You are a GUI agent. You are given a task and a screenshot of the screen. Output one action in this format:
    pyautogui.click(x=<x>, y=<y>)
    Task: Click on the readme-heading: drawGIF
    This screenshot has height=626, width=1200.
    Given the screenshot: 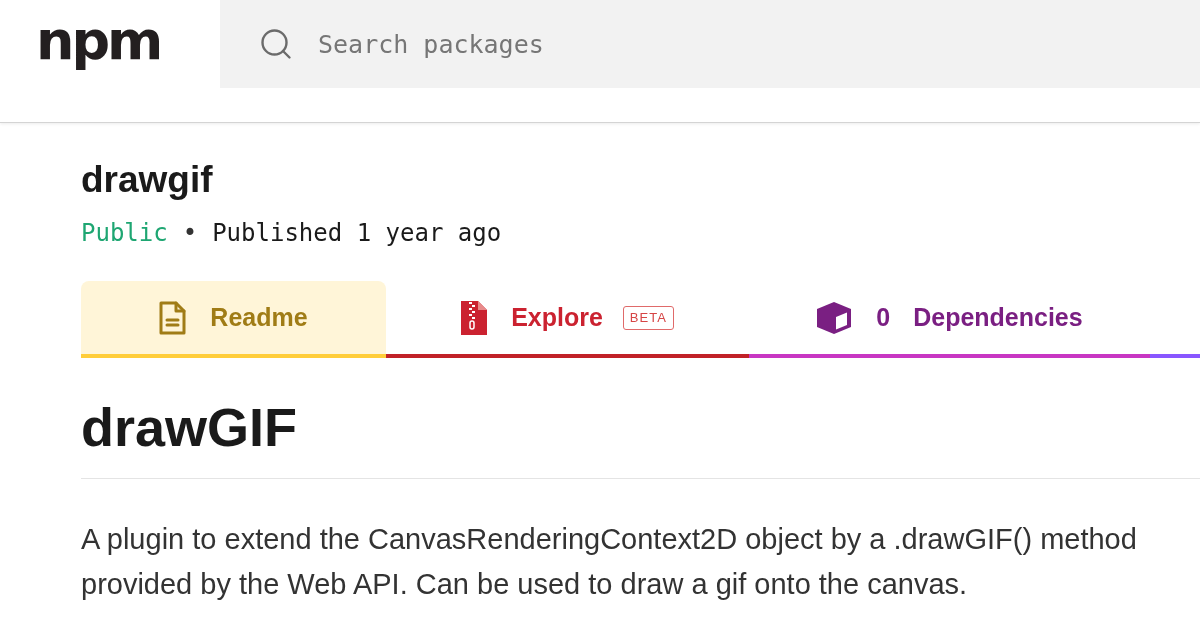 What is the action you would take?
    pyautogui.click(x=189, y=427)
    